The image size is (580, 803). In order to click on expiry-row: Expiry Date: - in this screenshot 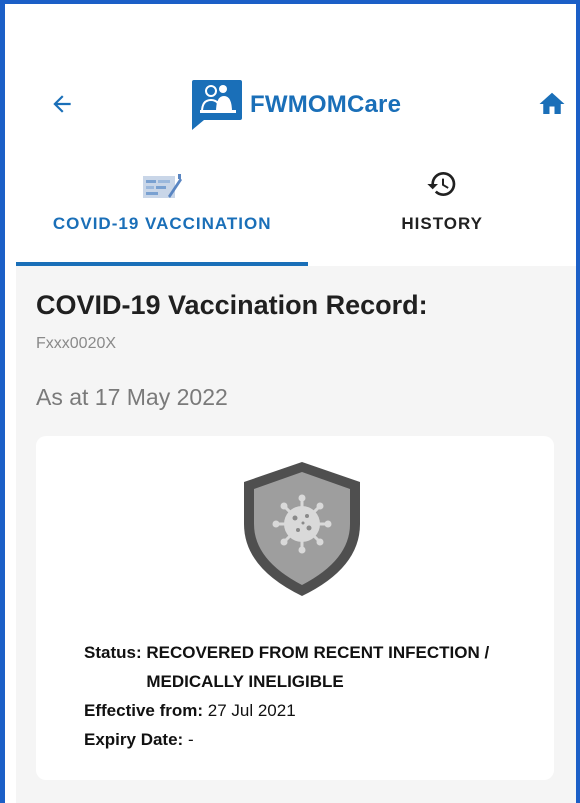, I will do `click(314, 739)`.